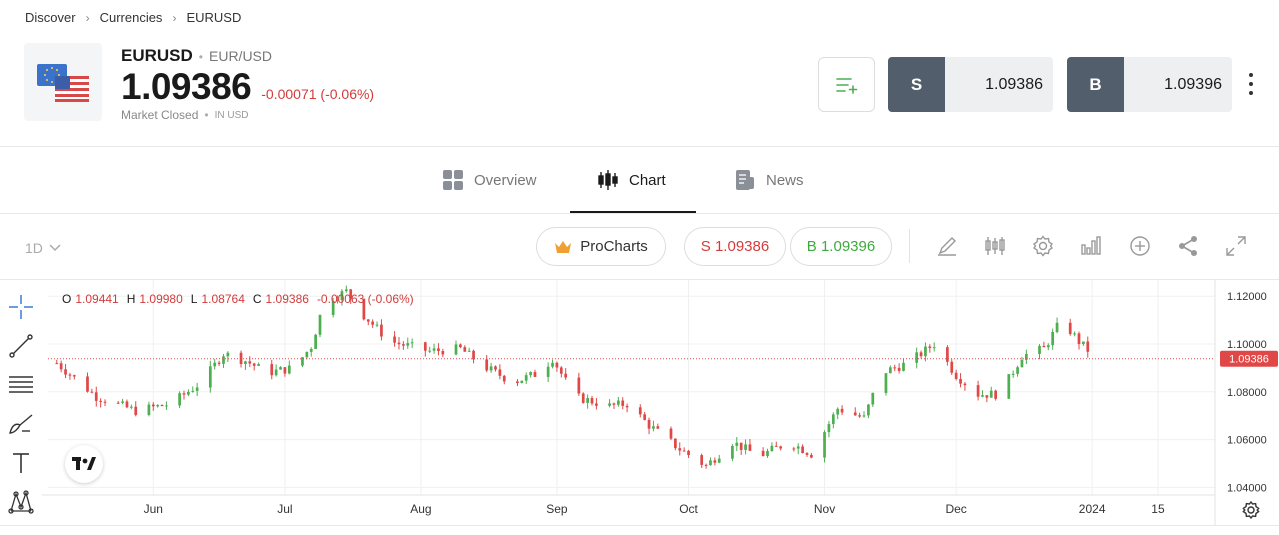  I want to click on timeframe-select: 1D, so click(43, 248).